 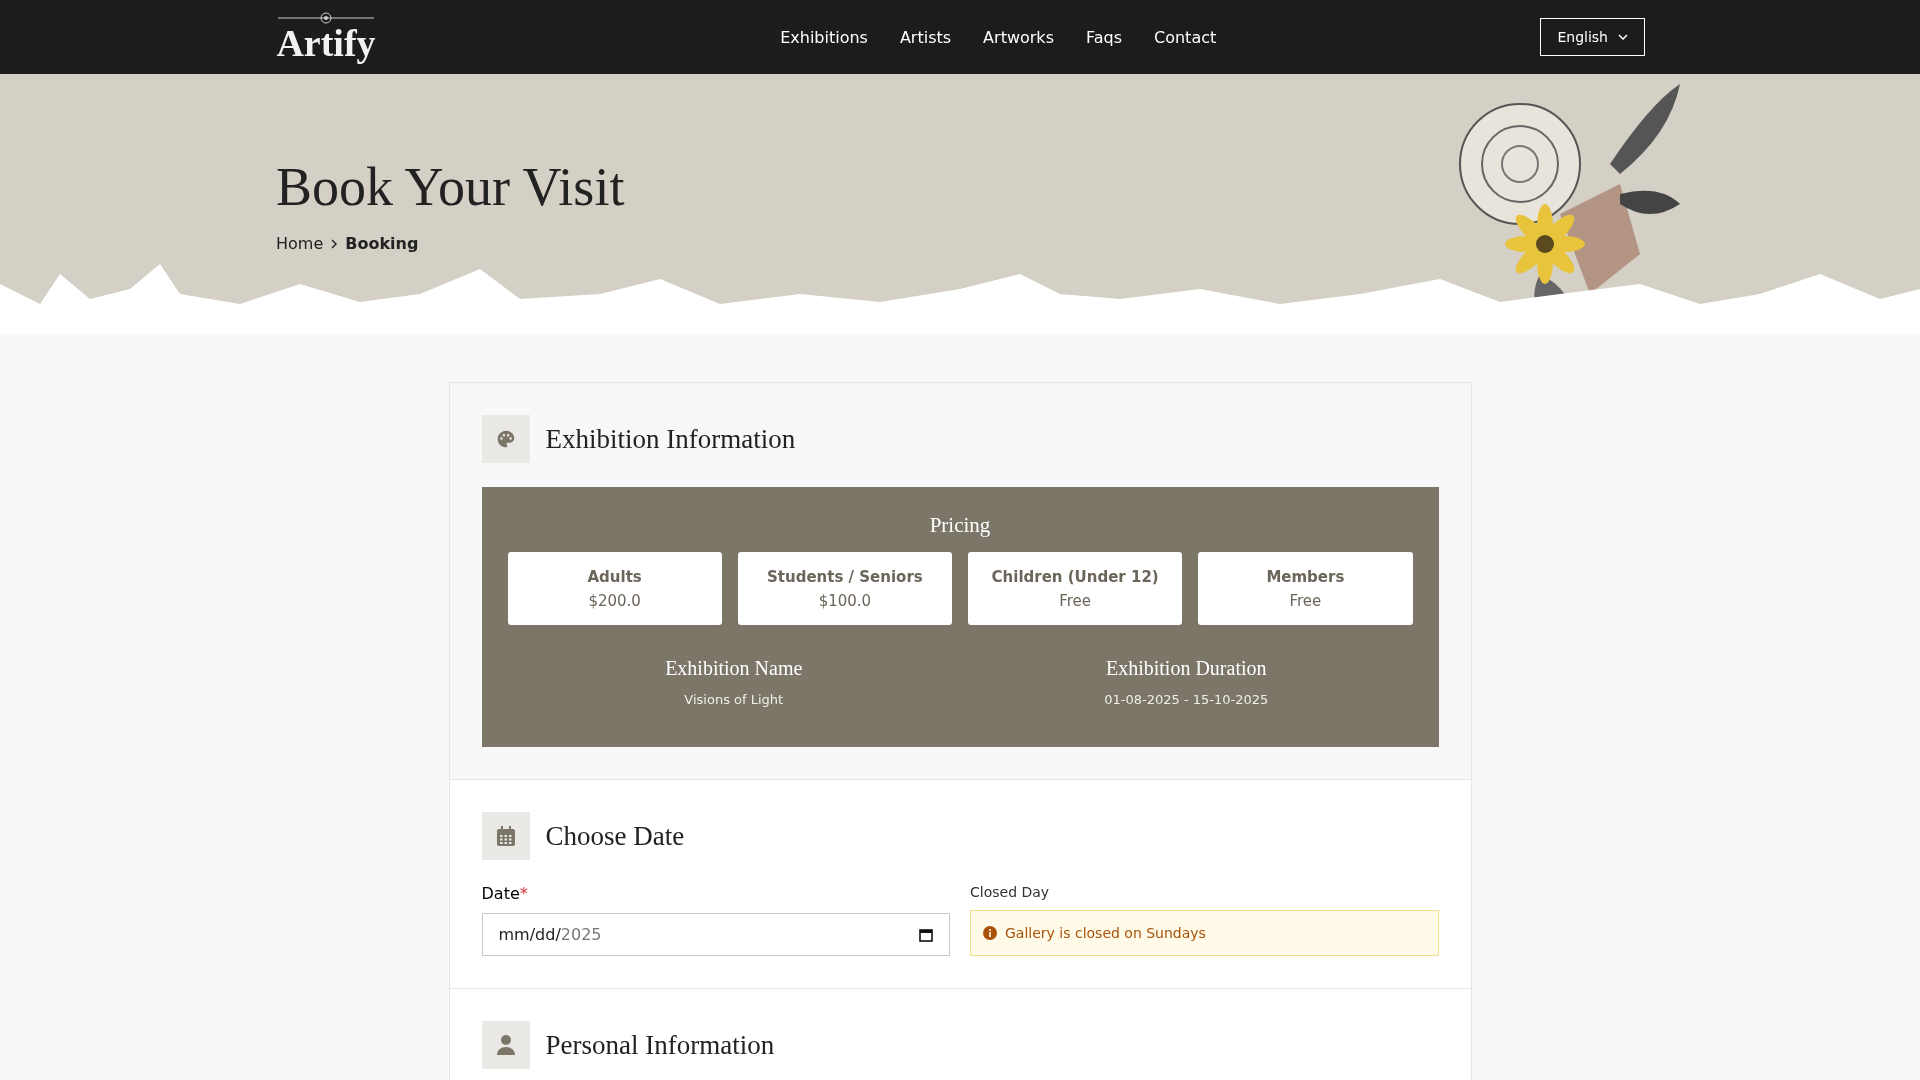 I want to click on chevron-right-icon, so click(x=334, y=243).